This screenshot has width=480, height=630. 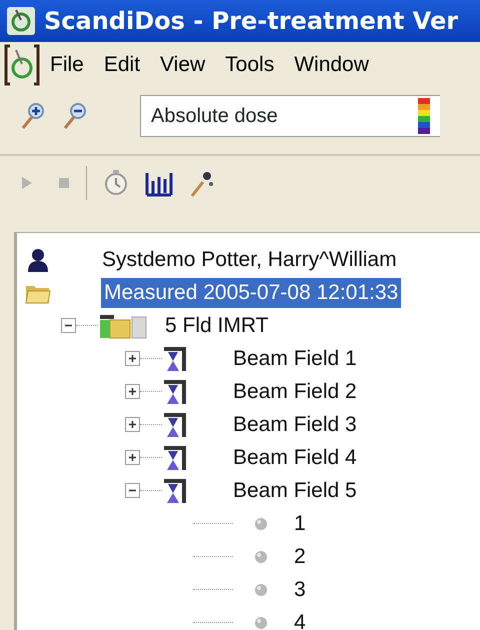 What do you see at coordinates (295, 457) in the screenshot?
I see `tree-item-label: Beam Field 4` at bounding box center [295, 457].